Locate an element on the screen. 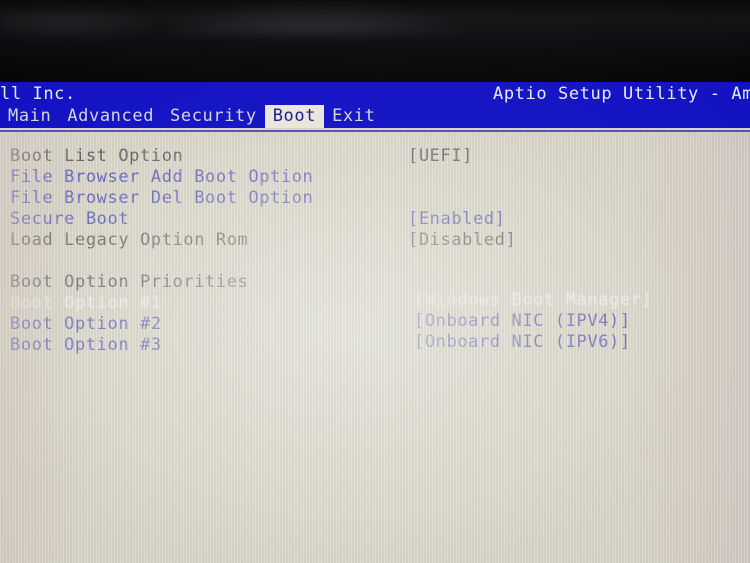 The height and width of the screenshot is (563, 750). tab-main: Main is located at coordinates (29, 116).